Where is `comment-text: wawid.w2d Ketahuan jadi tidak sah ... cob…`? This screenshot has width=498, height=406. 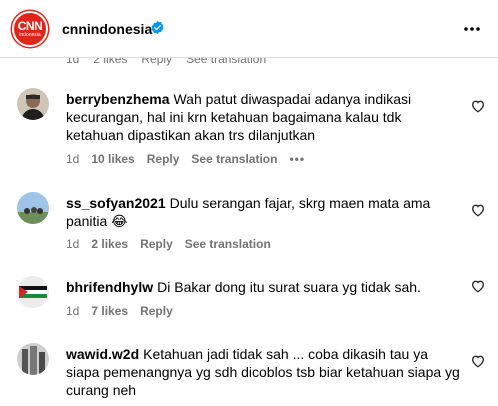
comment-text: wawid.w2d Ketahuan jadi tidak sah ... cob… is located at coordinates (263, 372).